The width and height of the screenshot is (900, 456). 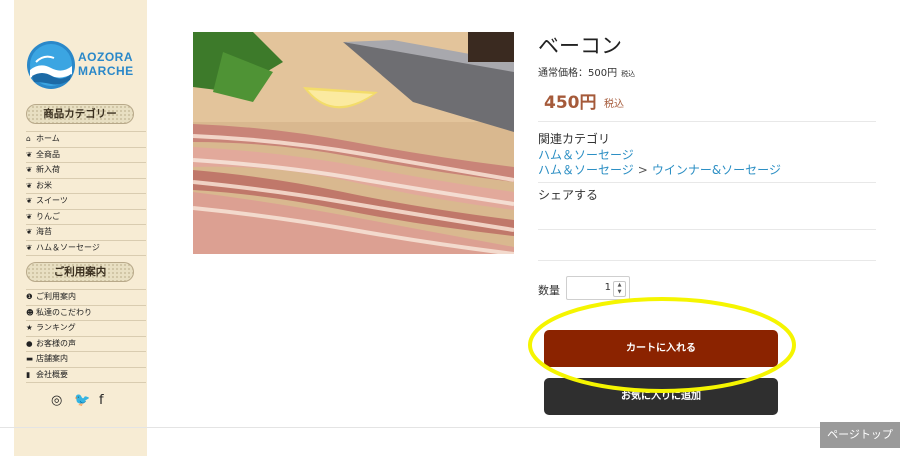 I want to click on logo-emblem-icon, so click(x=51, y=65).